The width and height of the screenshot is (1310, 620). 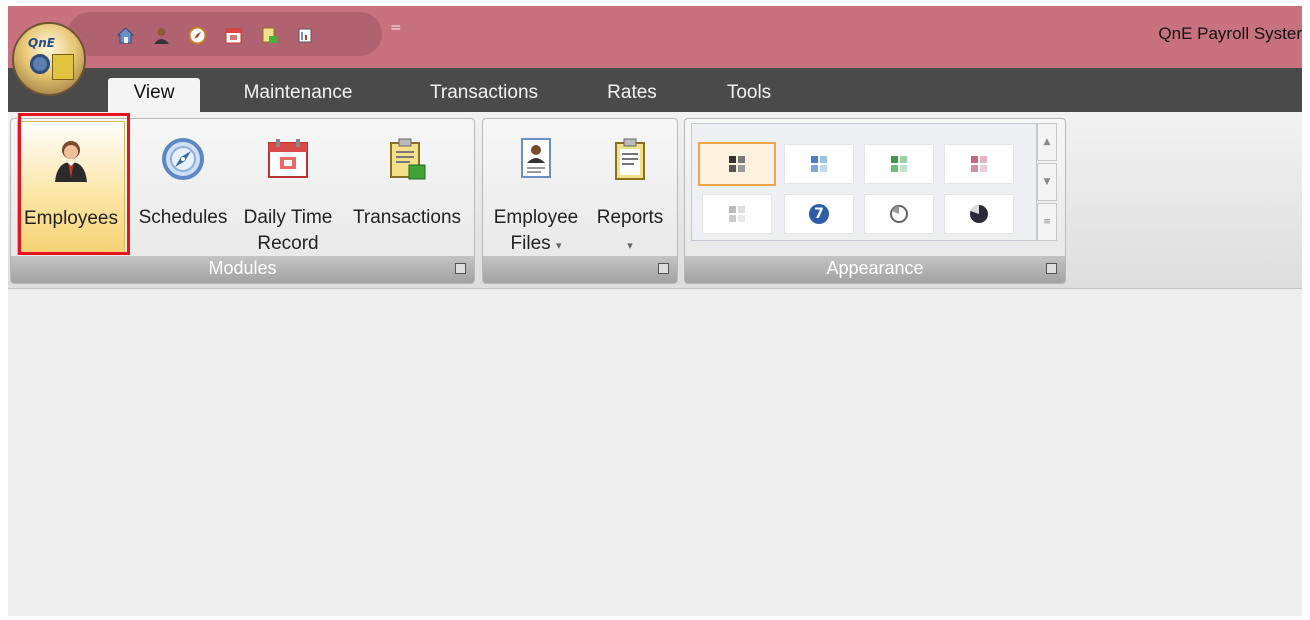 I want to click on daily-time-record-button: Daily Time Record, so click(x=288, y=188).